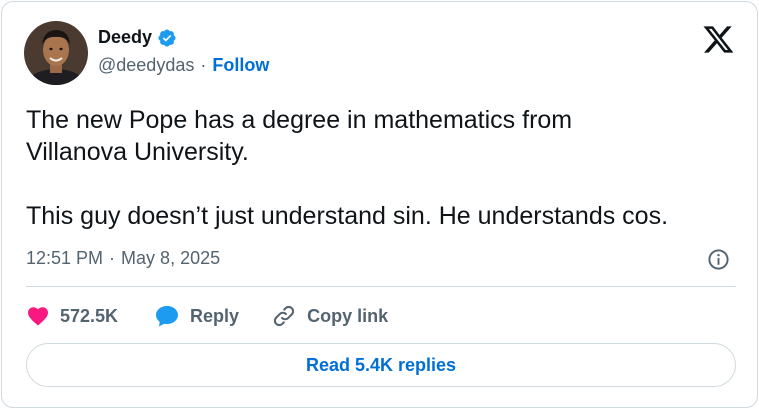  Describe the element at coordinates (718, 39) in the screenshot. I see `x-logo-icon` at that location.